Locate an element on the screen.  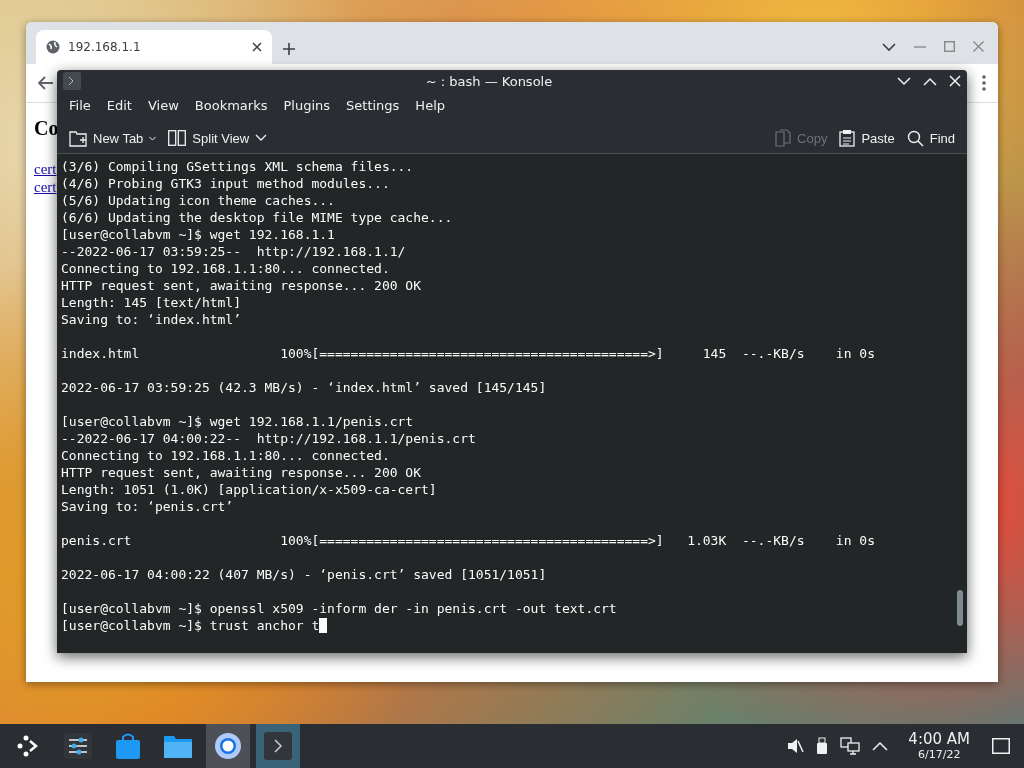
toolbar-button: Split View is located at coordinates (218, 138).